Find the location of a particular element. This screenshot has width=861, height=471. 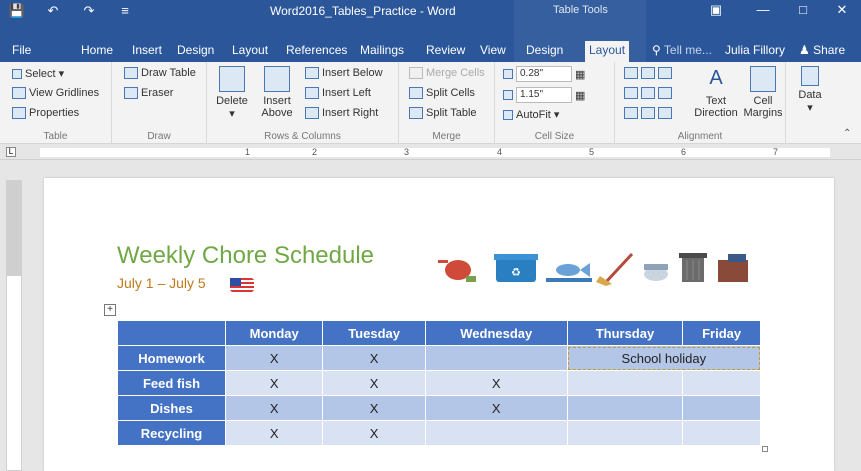

split-cells-button: Split Cells is located at coordinates (442, 93).